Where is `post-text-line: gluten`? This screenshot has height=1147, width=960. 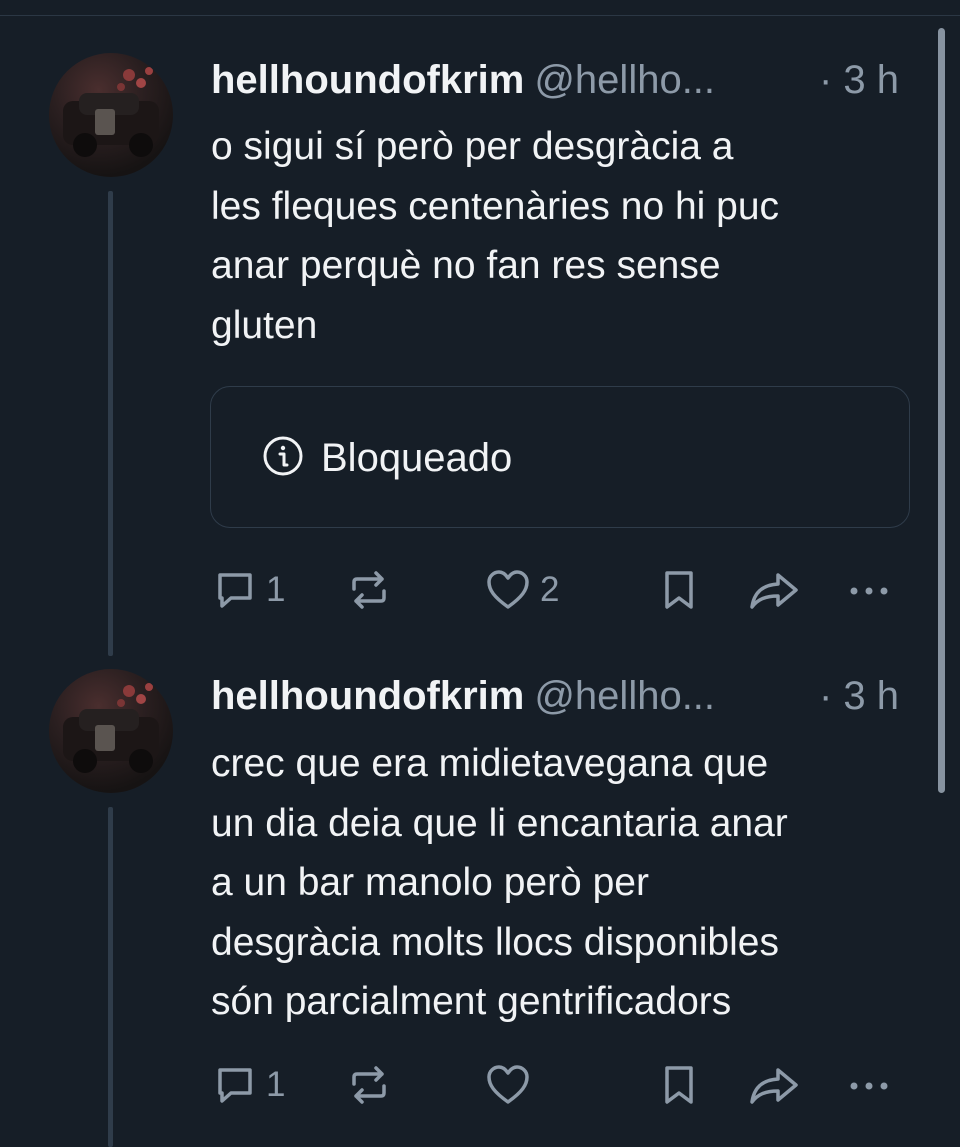 post-text-line: gluten is located at coordinates (264, 325).